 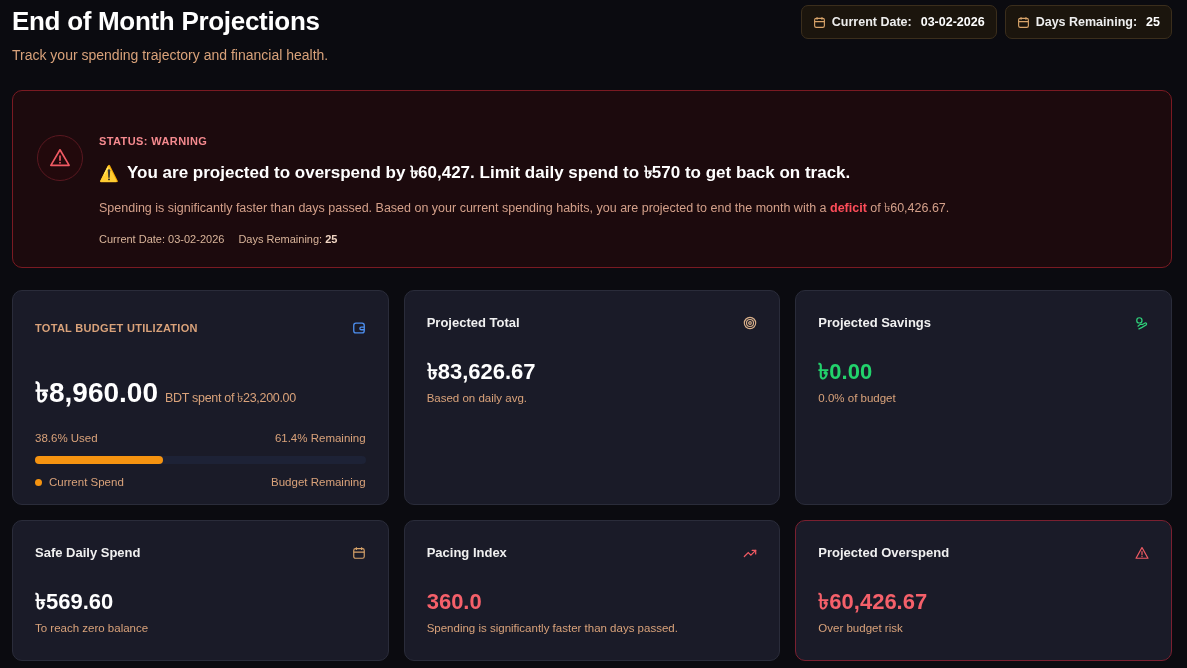 What do you see at coordinates (1088, 22) in the screenshot?
I see `info-chip: Days Remaining: 25` at bounding box center [1088, 22].